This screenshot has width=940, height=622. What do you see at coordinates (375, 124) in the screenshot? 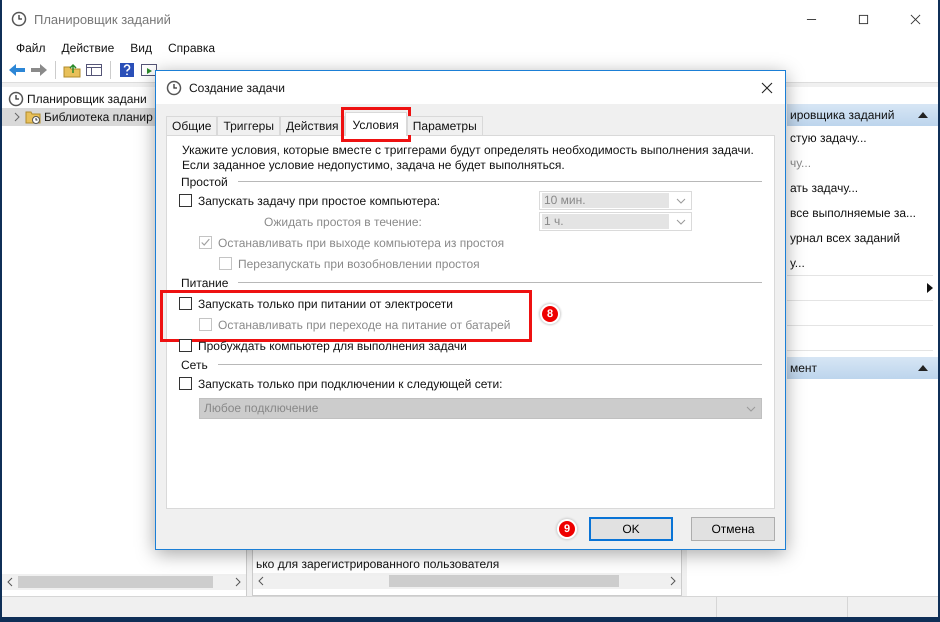
I see `tab: Условия` at bounding box center [375, 124].